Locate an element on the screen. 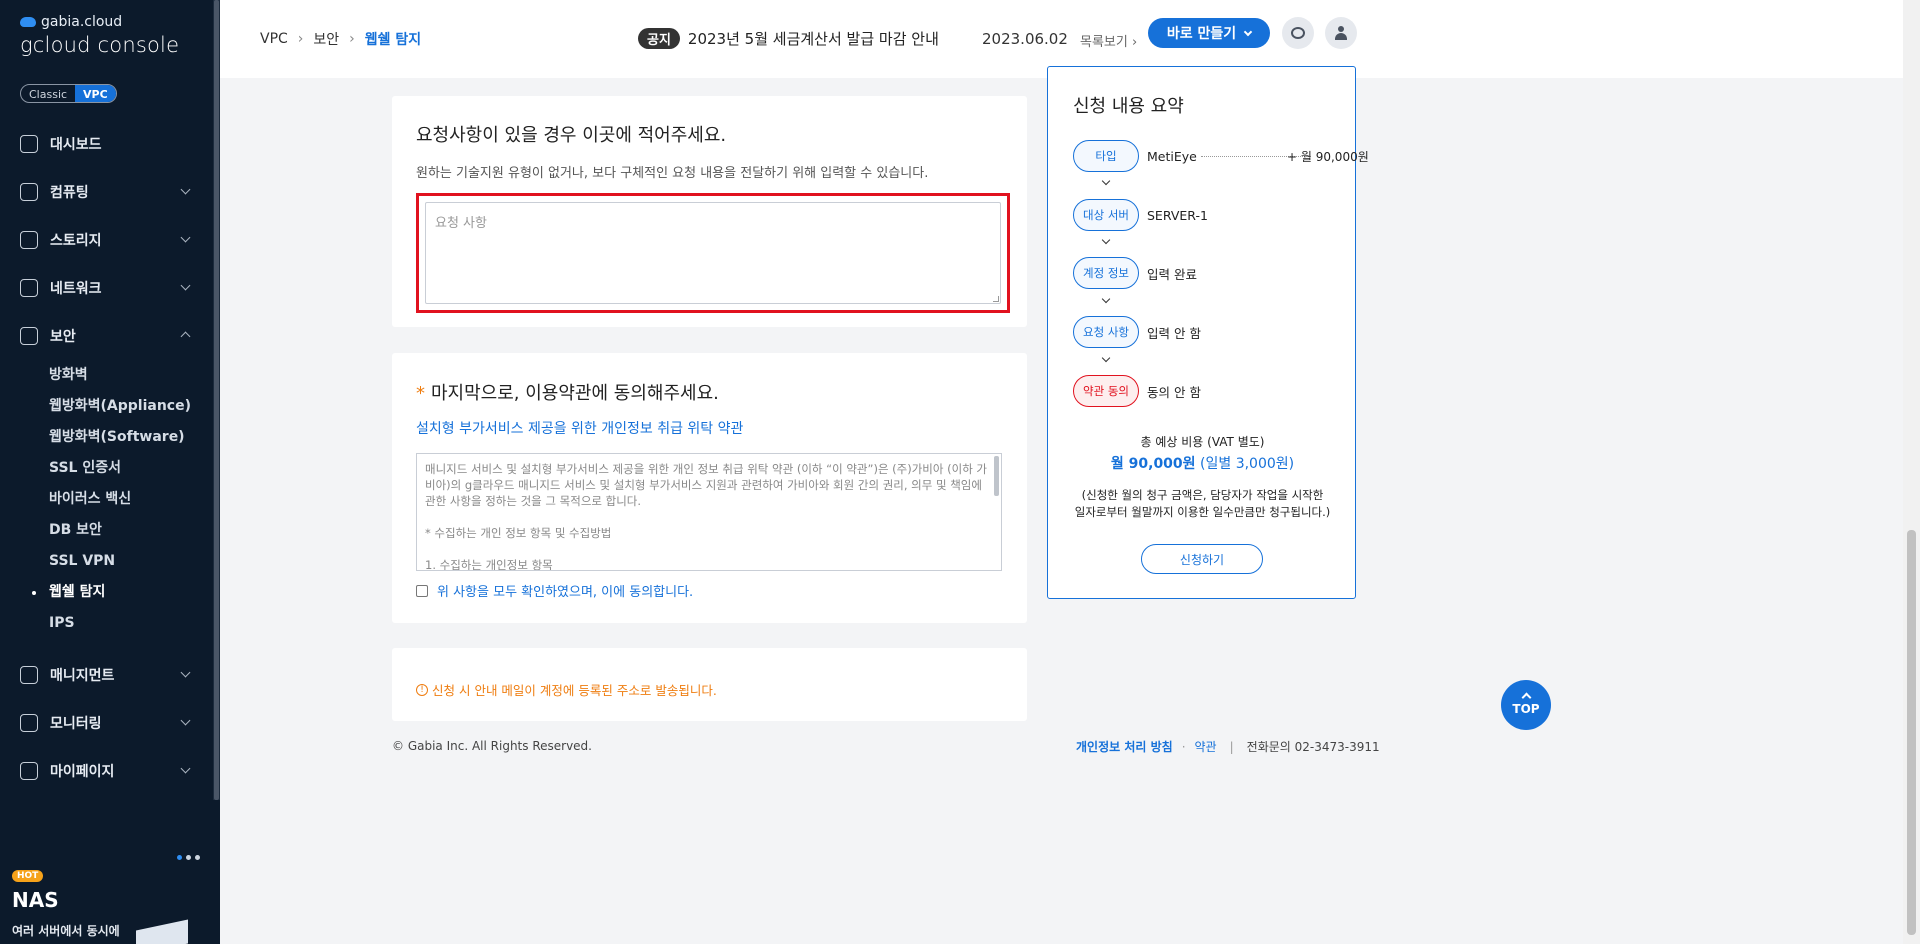 This screenshot has height=944, width=1920. step-pill-alert: 약관 동의 is located at coordinates (1106, 391).